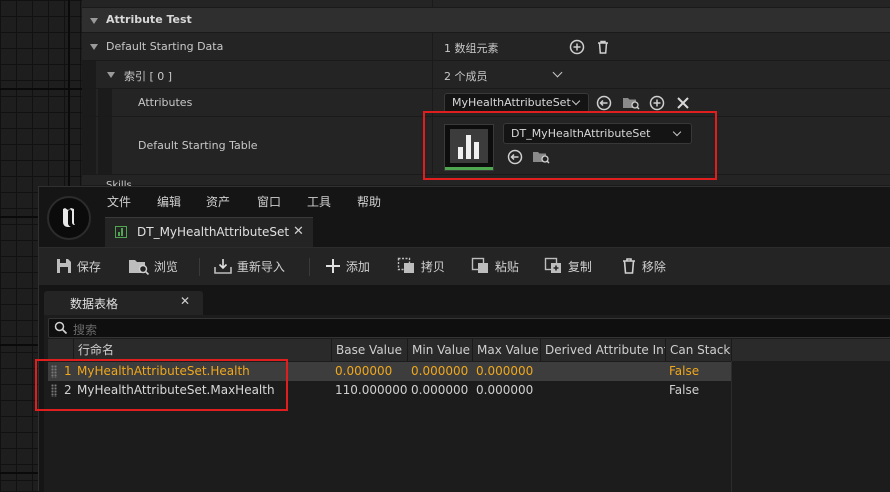  What do you see at coordinates (148, 76) in the screenshot?
I see `property-label: 索引 [ 0 ]` at bounding box center [148, 76].